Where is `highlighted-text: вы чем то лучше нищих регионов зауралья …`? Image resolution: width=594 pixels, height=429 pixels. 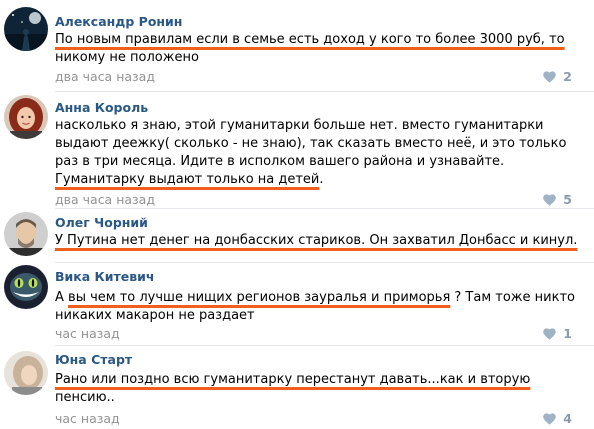
highlighted-text: вы чем то лучше нищих регионов зауралья … is located at coordinates (259, 297).